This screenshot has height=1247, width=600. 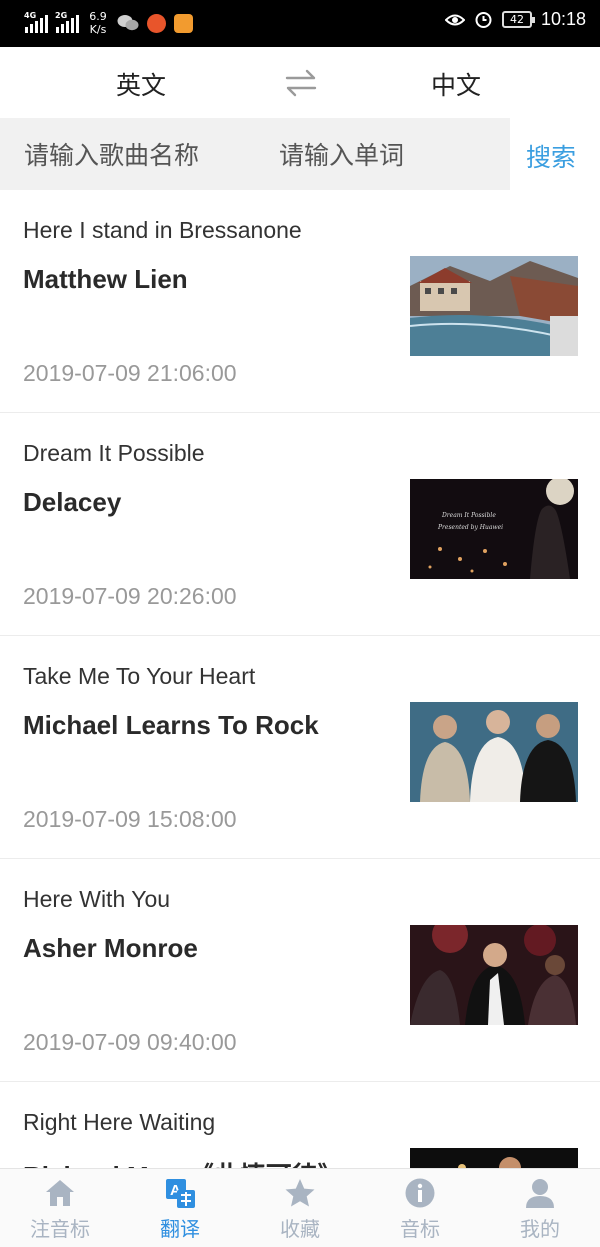 What do you see at coordinates (180, 1229) in the screenshot?
I see `tab-label: 翻译` at bounding box center [180, 1229].